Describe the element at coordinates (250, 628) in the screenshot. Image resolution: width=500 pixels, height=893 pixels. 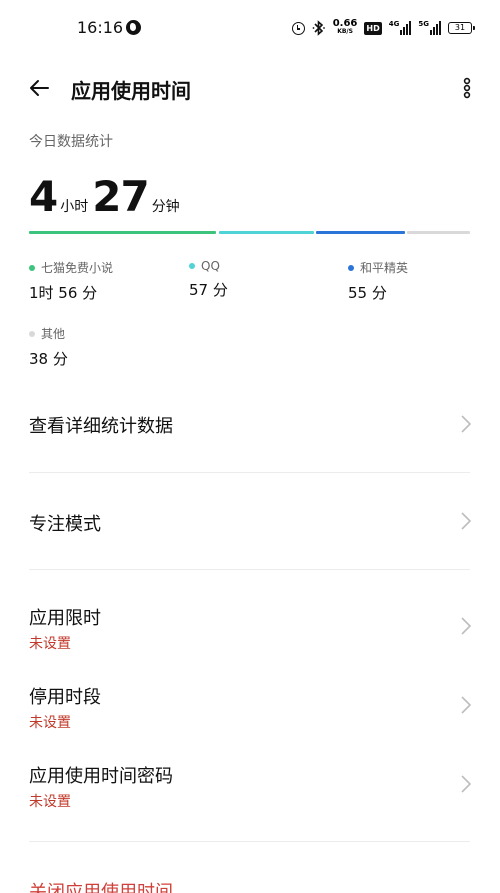
I see `app-limit-item: 应用限时 未设置` at that location.